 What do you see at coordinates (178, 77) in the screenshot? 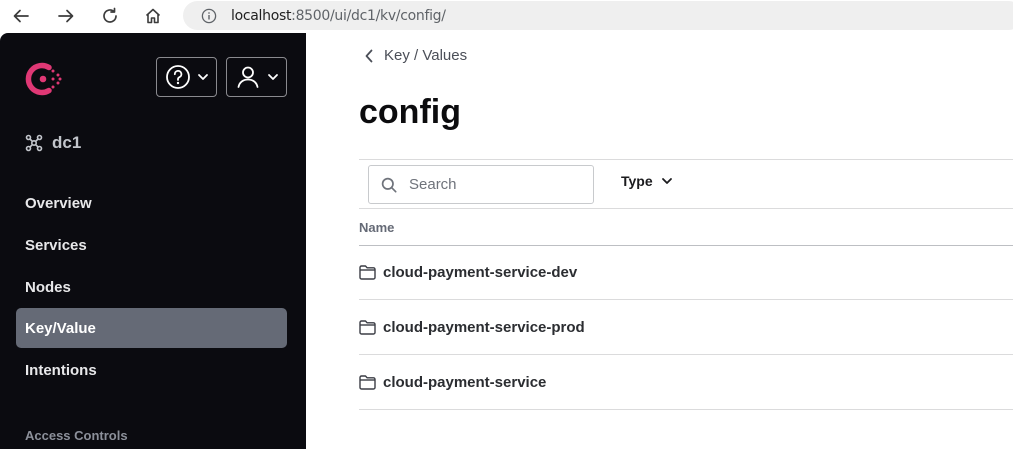
I see `help-icon` at bounding box center [178, 77].